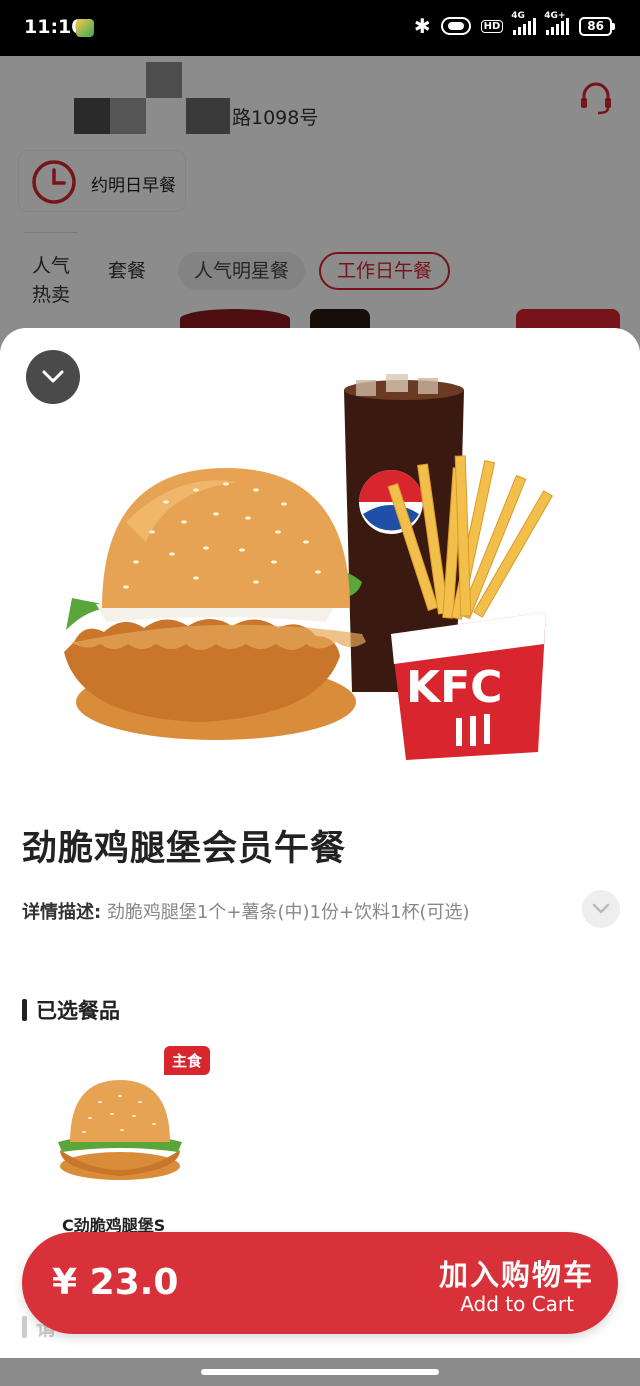 The height and width of the screenshot is (1386, 640). Describe the element at coordinates (187, 1060) in the screenshot. I see `item-category-badge: 主食` at that location.